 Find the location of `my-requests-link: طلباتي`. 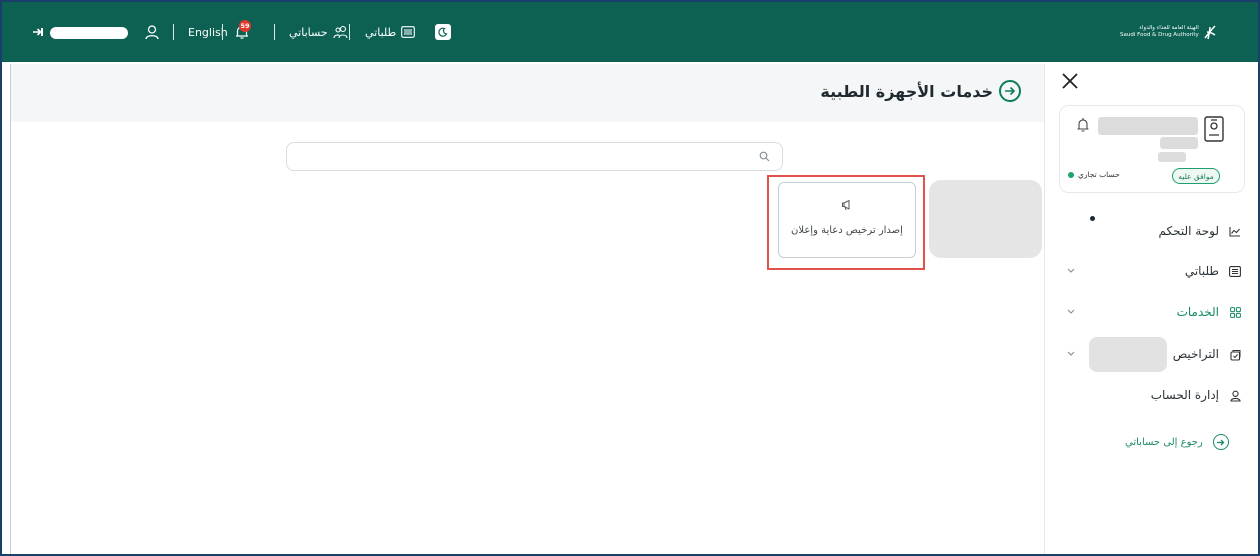

my-requests-link: طلباتي is located at coordinates (390, 32).